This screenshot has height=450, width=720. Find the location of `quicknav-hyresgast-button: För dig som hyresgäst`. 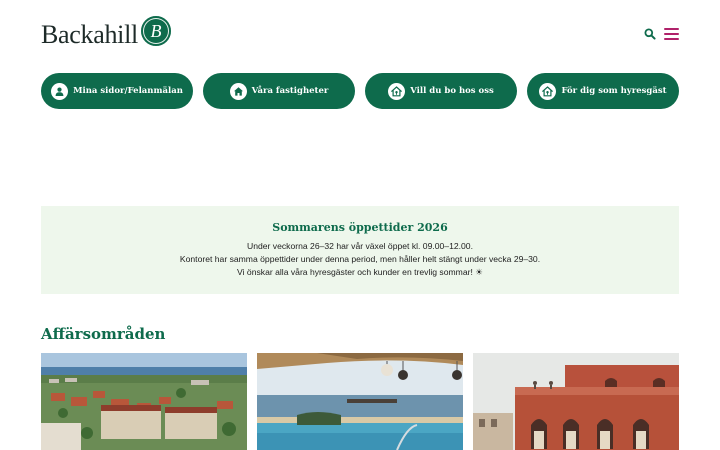

quicknav-hyresgast-button: För dig som hyresgäst is located at coordinates (603, 91).